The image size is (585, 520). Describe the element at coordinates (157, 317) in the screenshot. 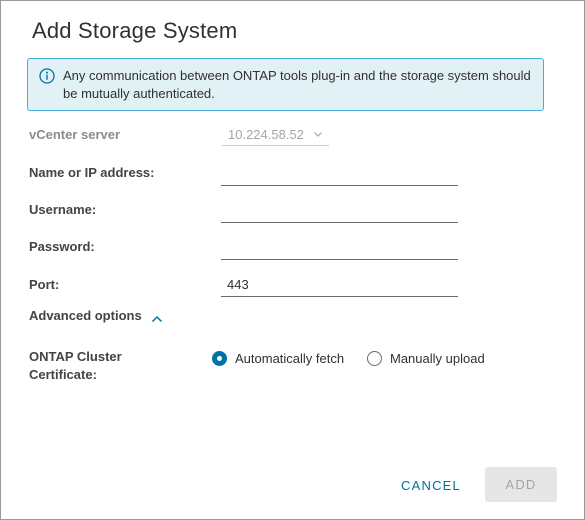

I see `chevron-up-icon` at that location.